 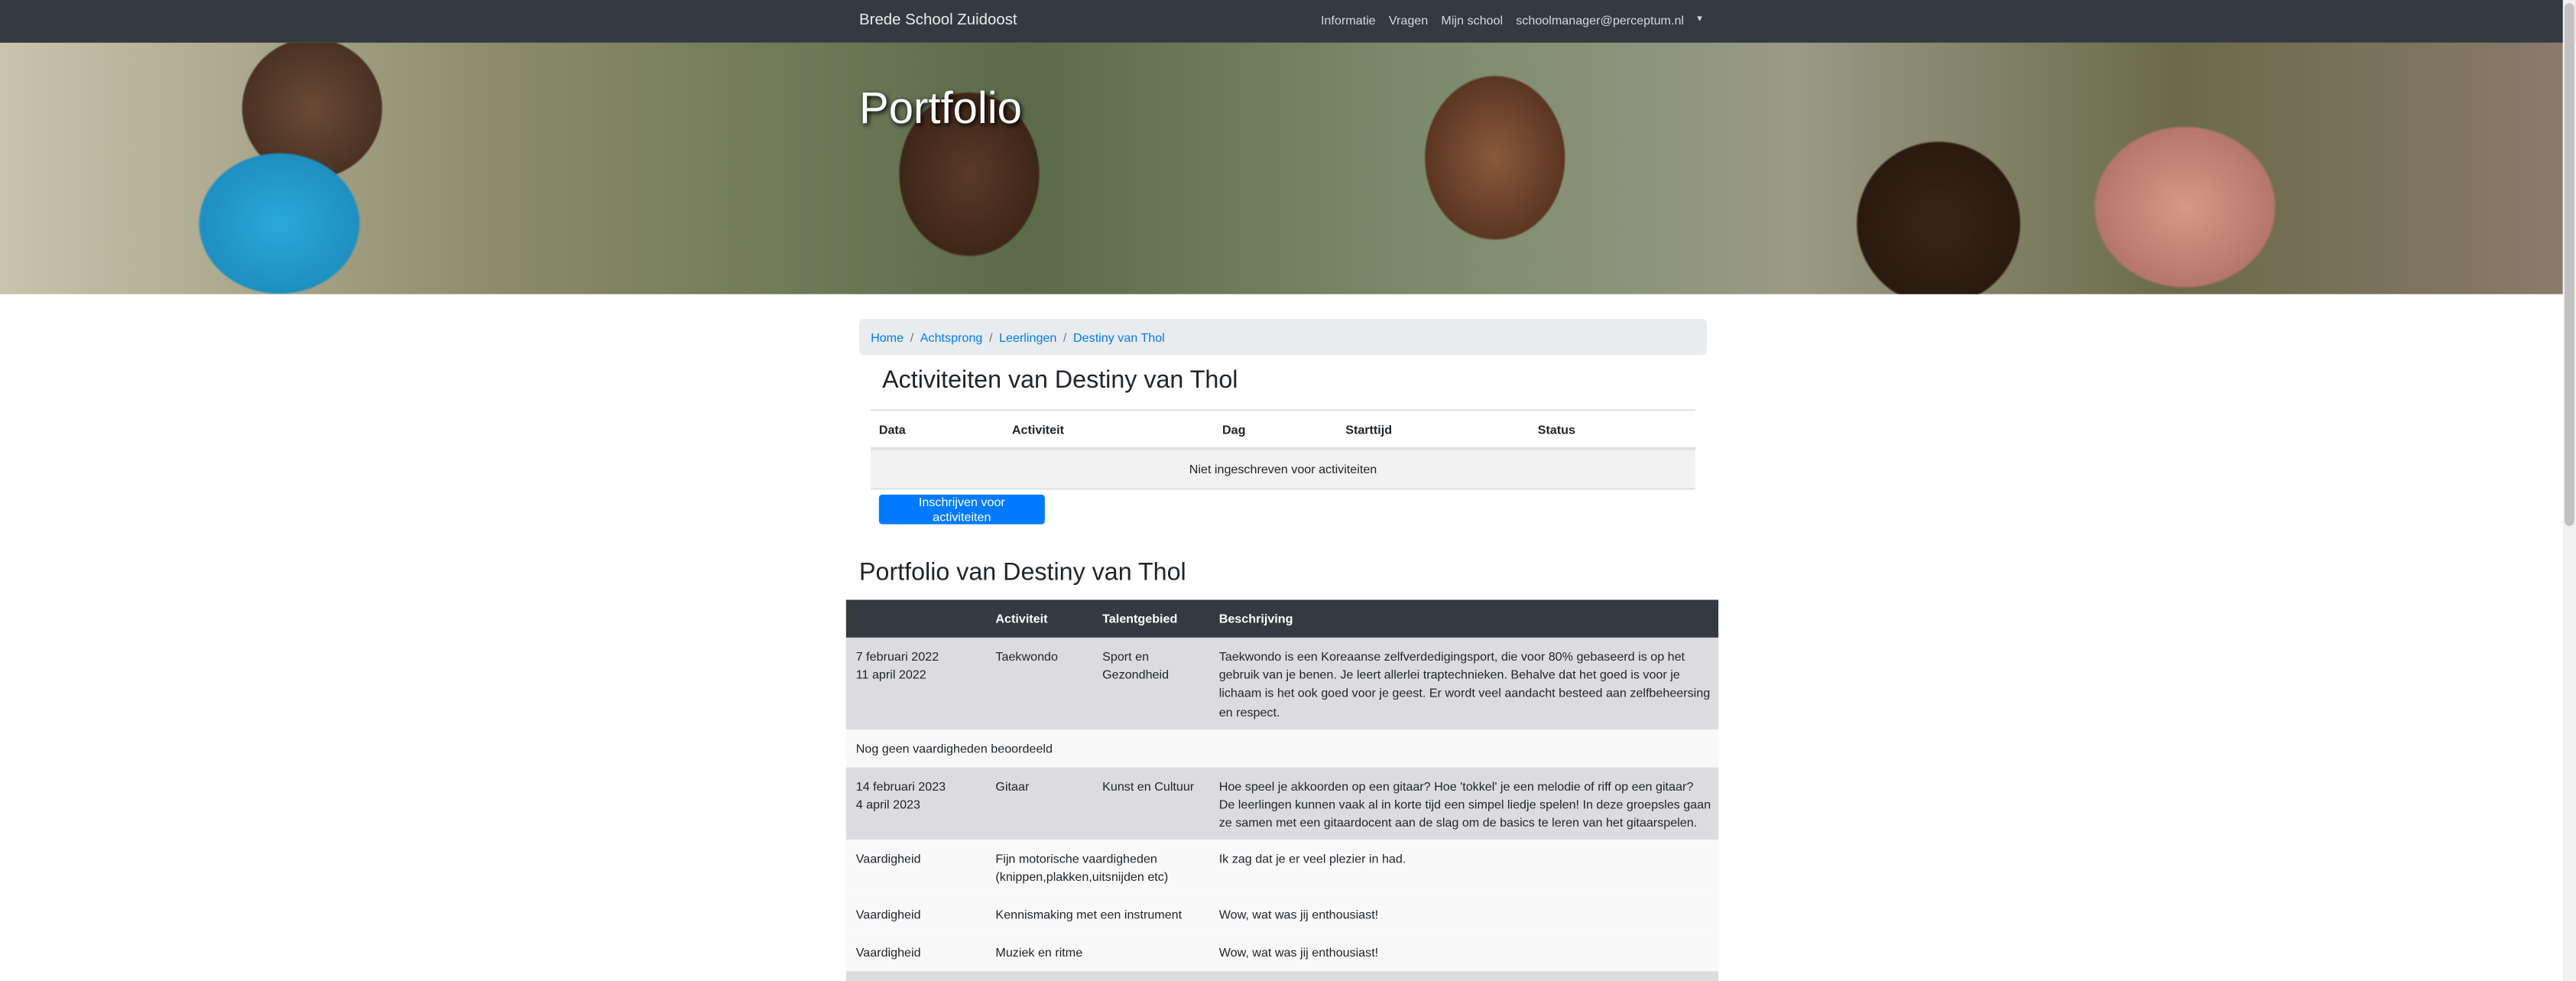 What do you see at coordinates (1119, 337) in the screenshot?
I see `breadcrumb-student: Destiny van Thol` at bounding box center [1119, 337].